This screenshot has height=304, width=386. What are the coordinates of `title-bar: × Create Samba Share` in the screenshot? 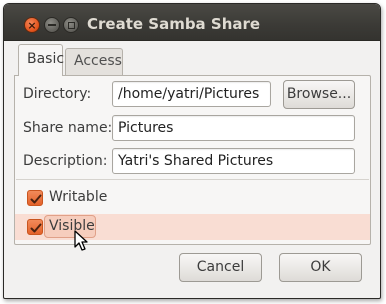 It's located at (192, 22).